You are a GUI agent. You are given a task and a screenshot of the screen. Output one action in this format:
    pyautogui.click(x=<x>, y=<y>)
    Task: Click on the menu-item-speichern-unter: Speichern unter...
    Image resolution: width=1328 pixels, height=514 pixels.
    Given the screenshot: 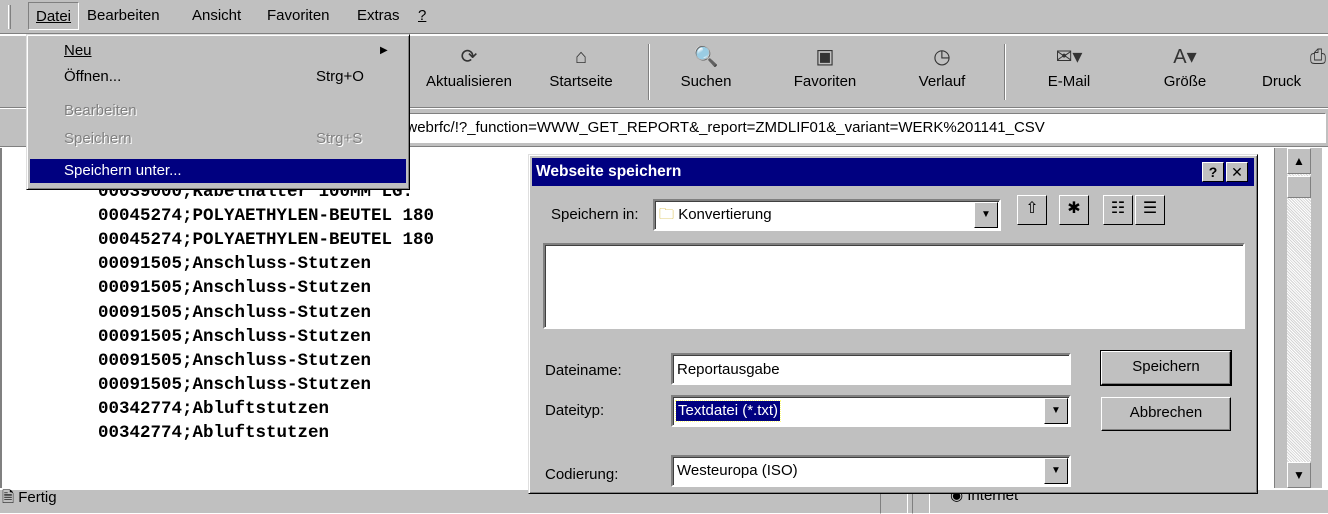 What is the action you would take?
    pyautogui.click(x=218, y=171)
    